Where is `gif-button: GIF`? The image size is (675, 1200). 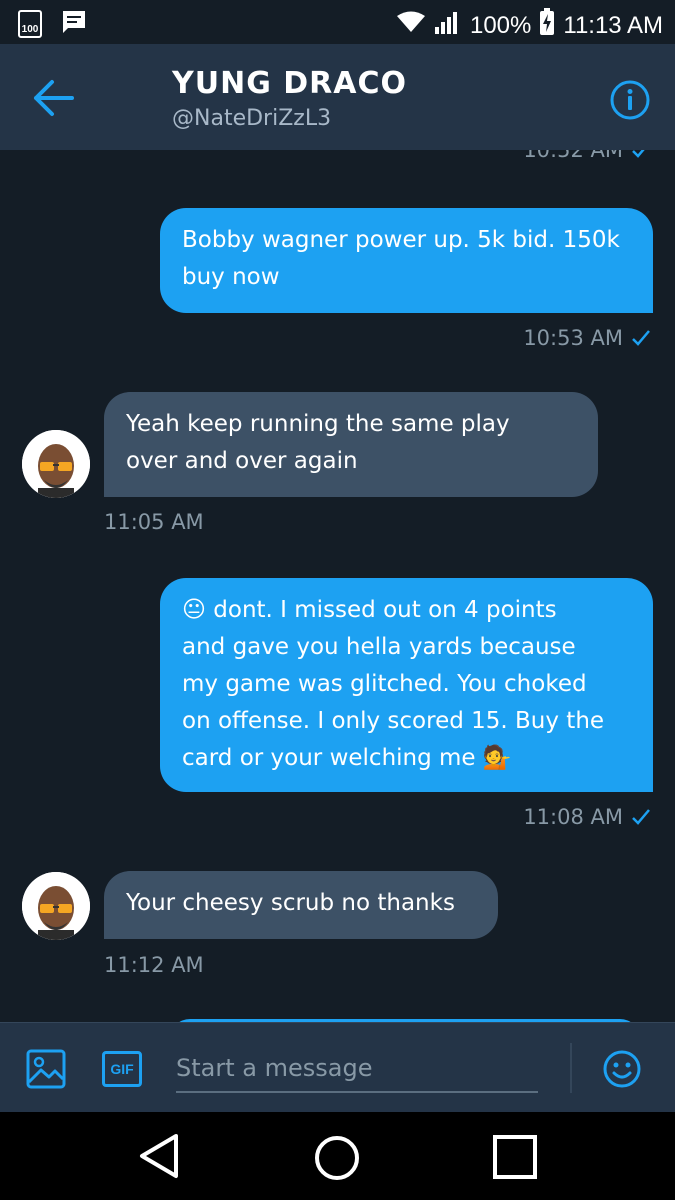
gif-button: GIF is located at coordinates (122, 1069).